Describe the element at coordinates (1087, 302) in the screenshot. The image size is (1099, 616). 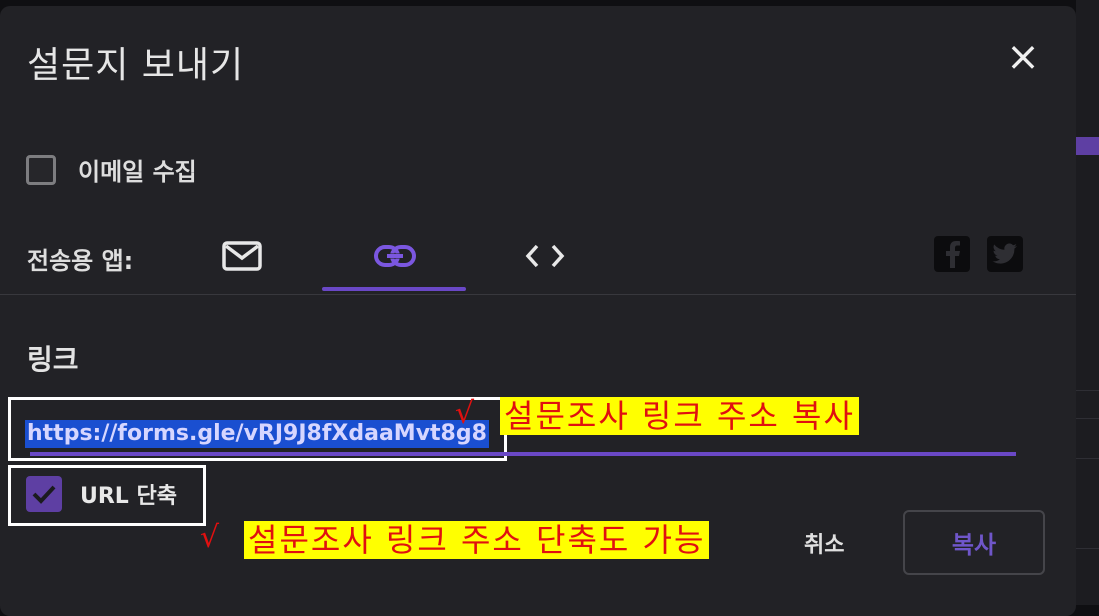
I see `background-page-edge` at that location.